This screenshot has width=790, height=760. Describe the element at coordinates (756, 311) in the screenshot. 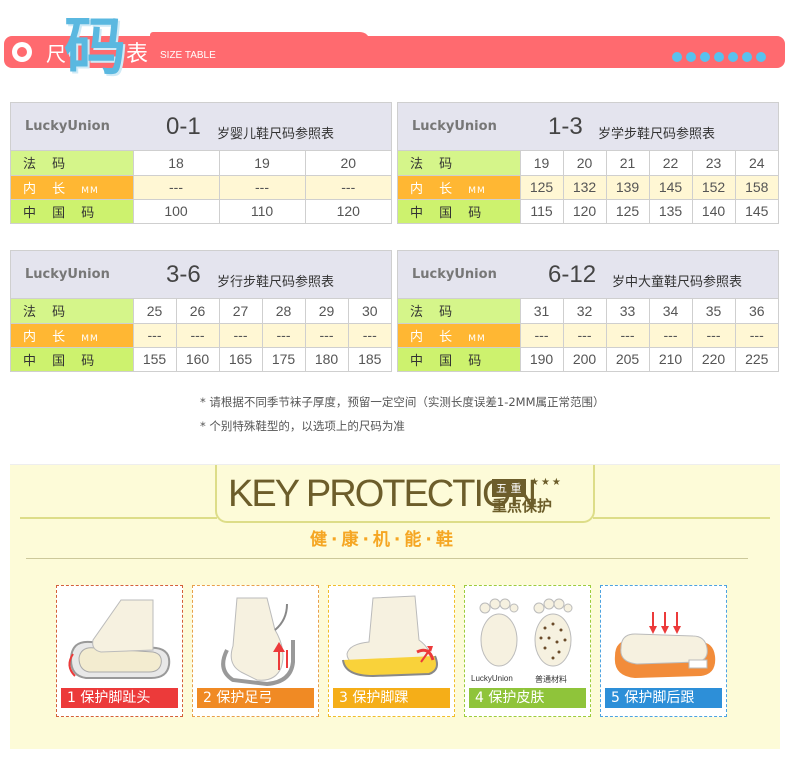

I see `table-cell: 36` at that location.